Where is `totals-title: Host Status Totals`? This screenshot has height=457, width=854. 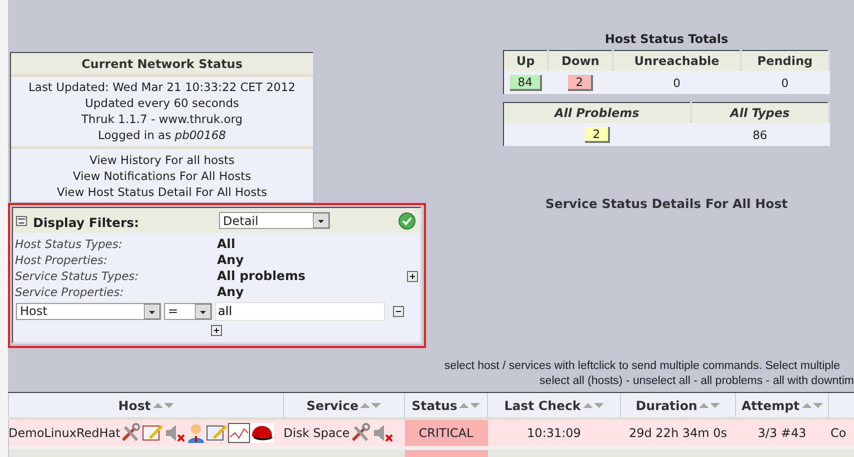
totals-title: Host Status Totals is located at coordinates (666, 39).